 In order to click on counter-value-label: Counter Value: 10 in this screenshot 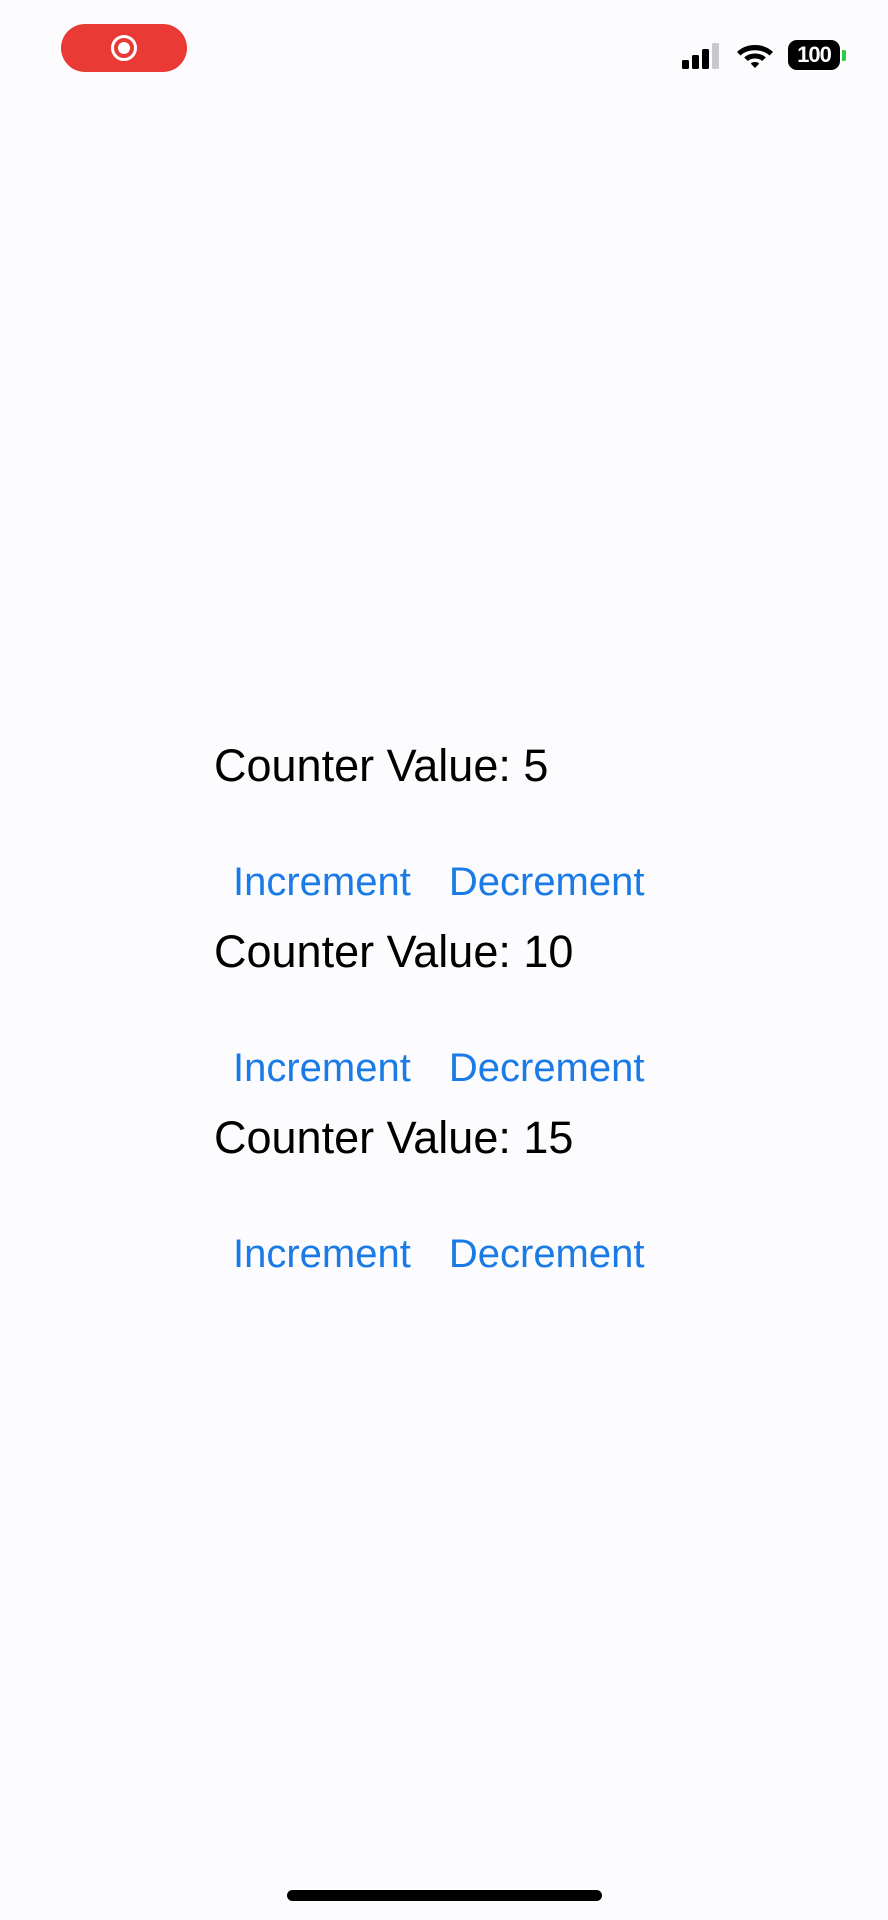, I will do `click(394, 951)`.